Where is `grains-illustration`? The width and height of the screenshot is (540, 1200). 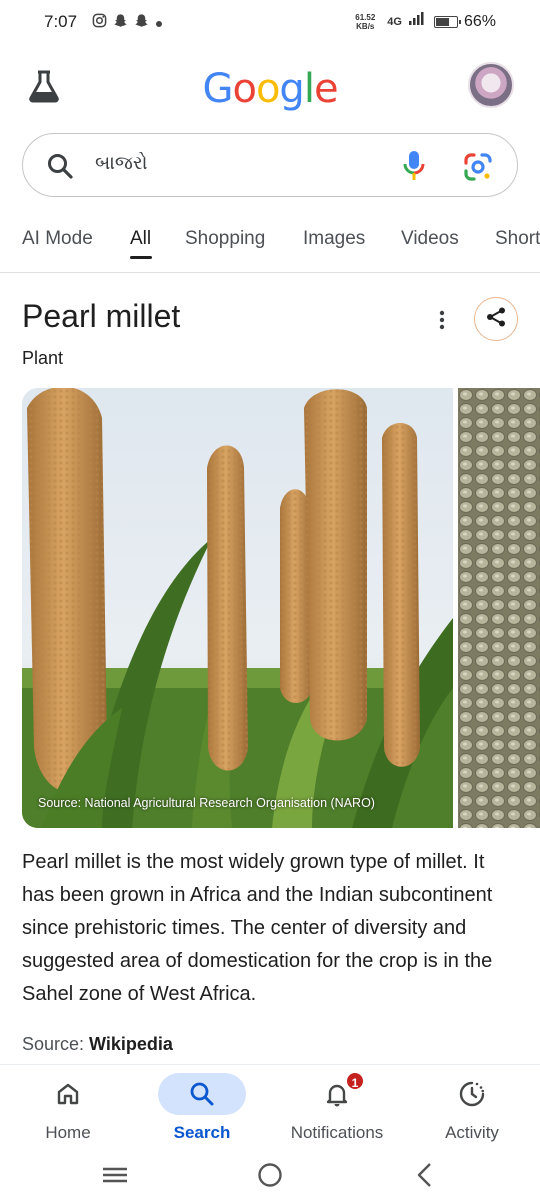
grains-illustration is located at coordinates (499, 608).